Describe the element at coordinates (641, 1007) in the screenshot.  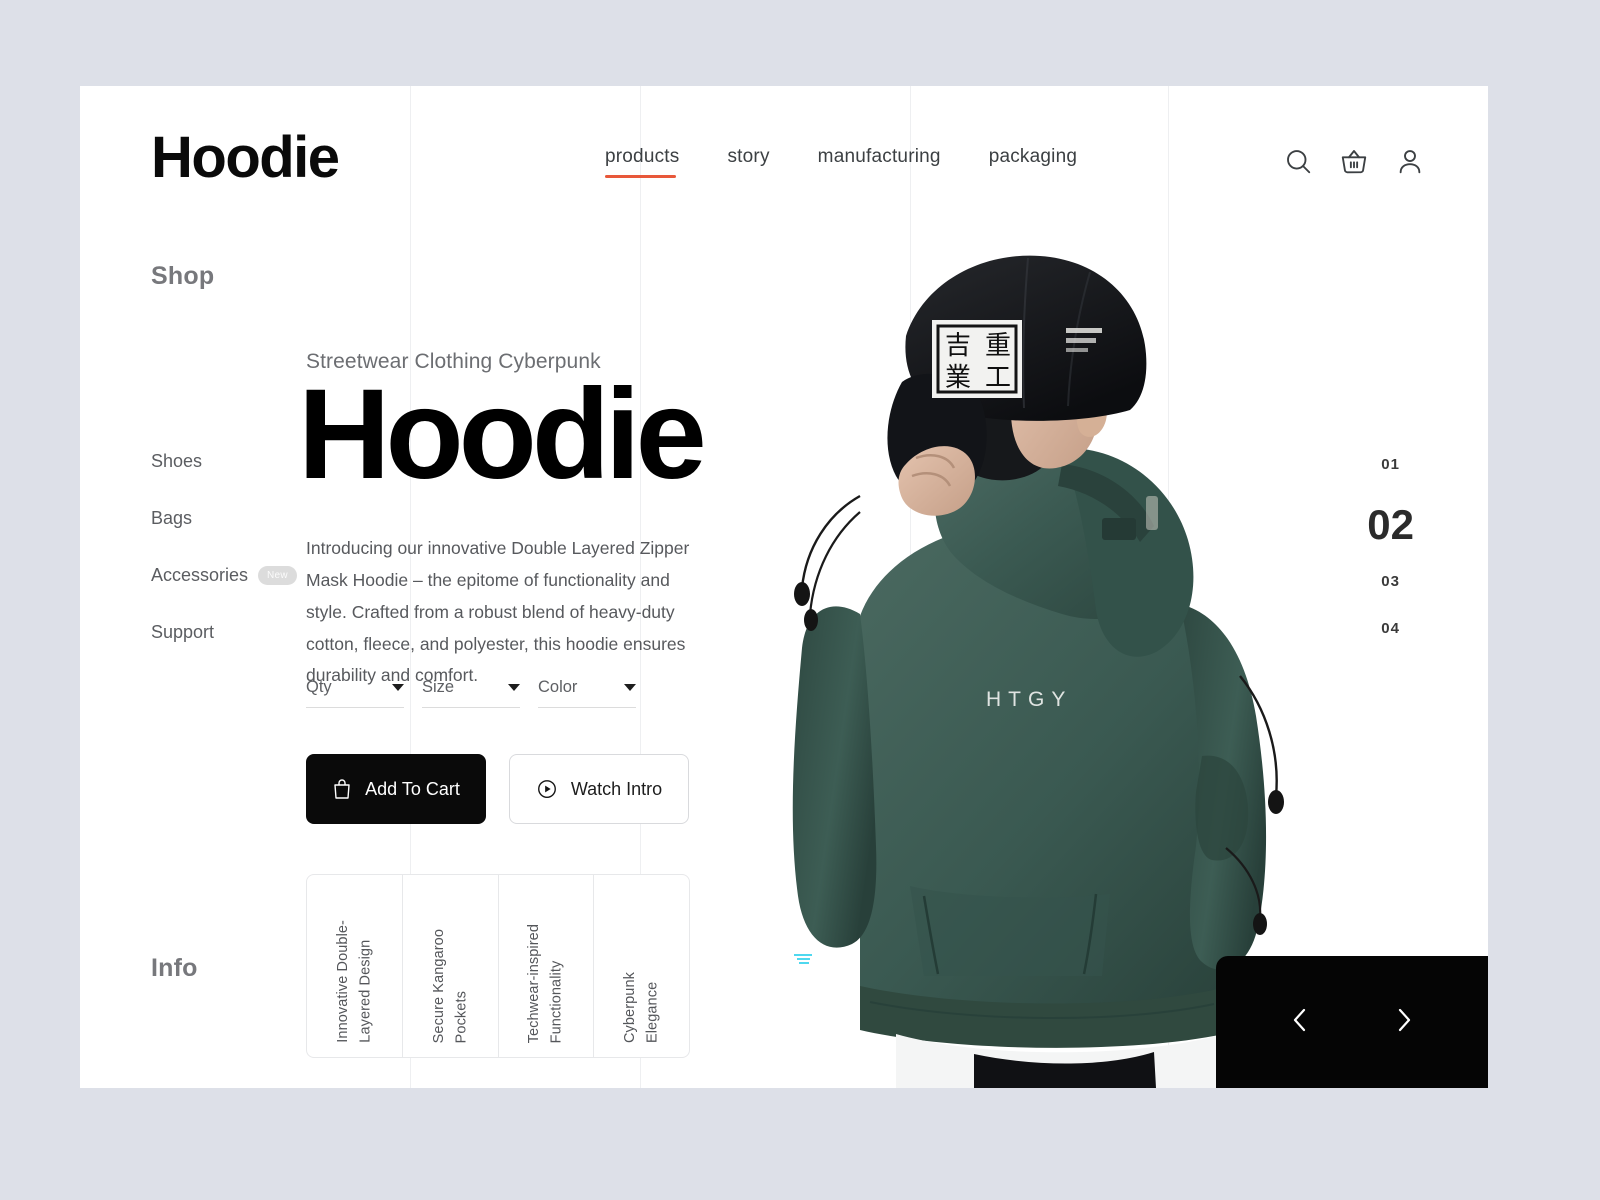
I see `feature-card-label: Cyberpunk Elegance` at that location.